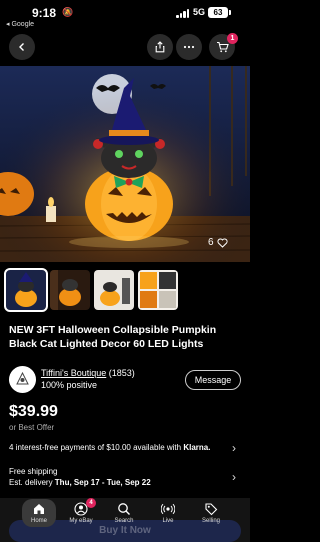 The image size is (320, 542). I want to click on nav-live-label: Live, so click(168, 521).